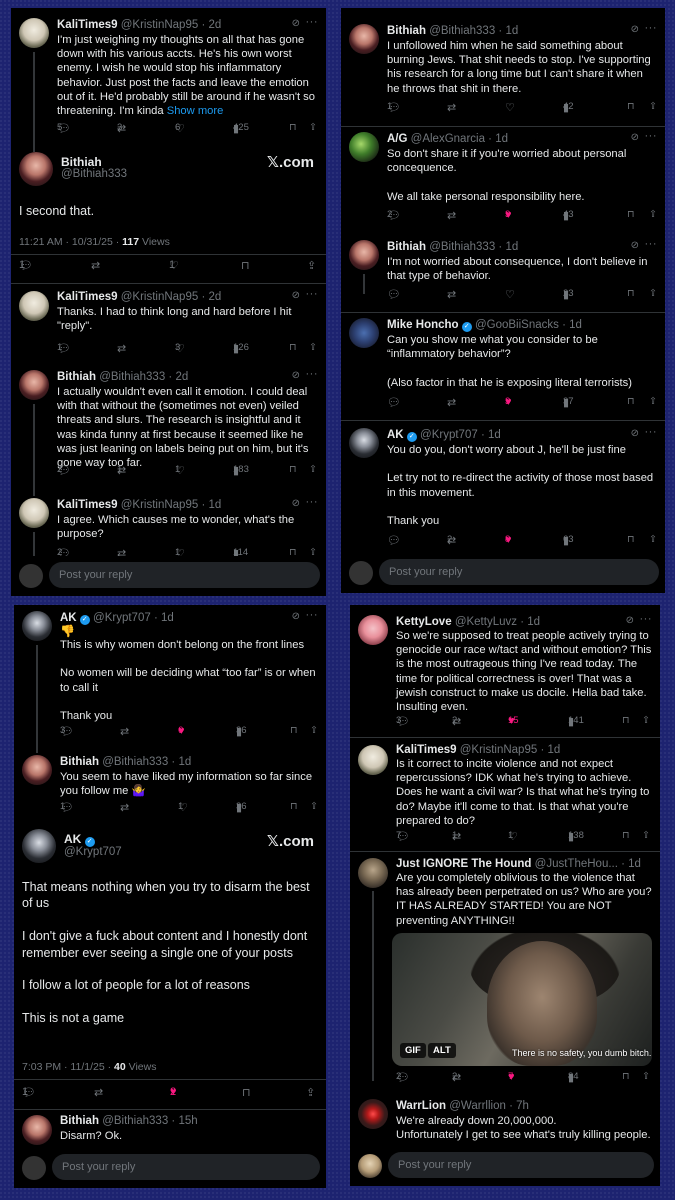 The image size is (675, 1200). Describe the element at coordinates (184, 1121) in the screenshot. I see `timestamp: · 15h` at that location.